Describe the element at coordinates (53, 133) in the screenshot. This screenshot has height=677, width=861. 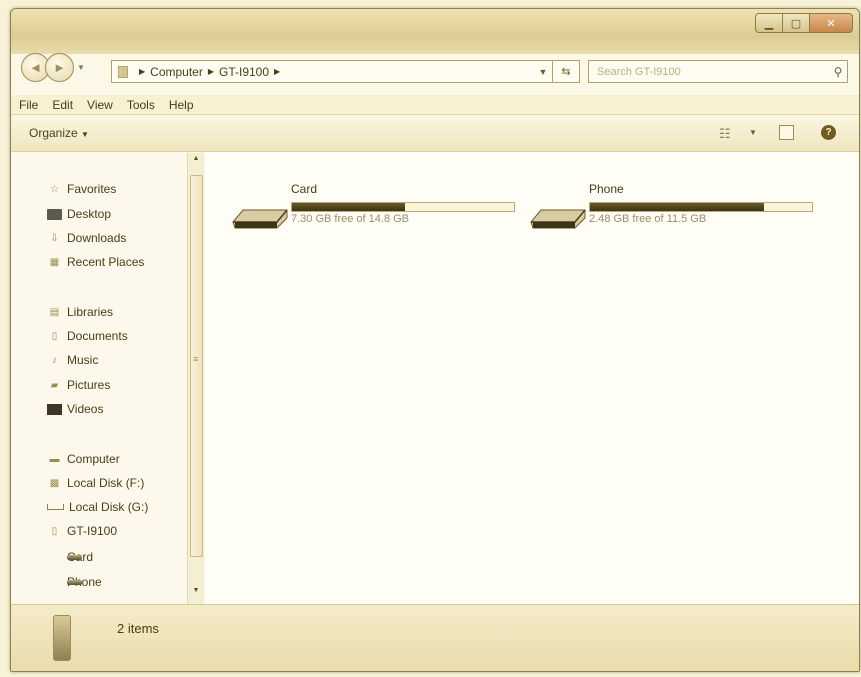
I see `organize-label: Organize` at that location.